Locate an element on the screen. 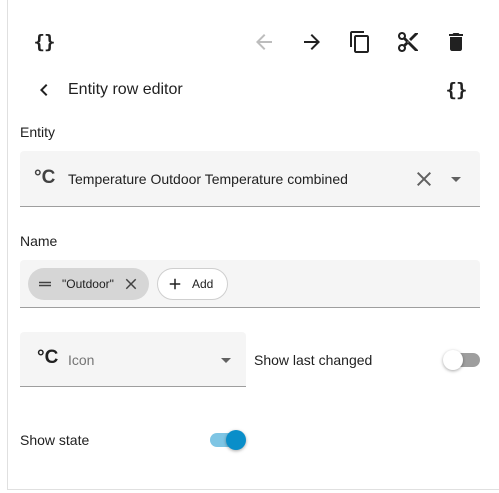 This screenshot has height=493, width=499. arrow-right-icon is located at coordinates (312, 42).